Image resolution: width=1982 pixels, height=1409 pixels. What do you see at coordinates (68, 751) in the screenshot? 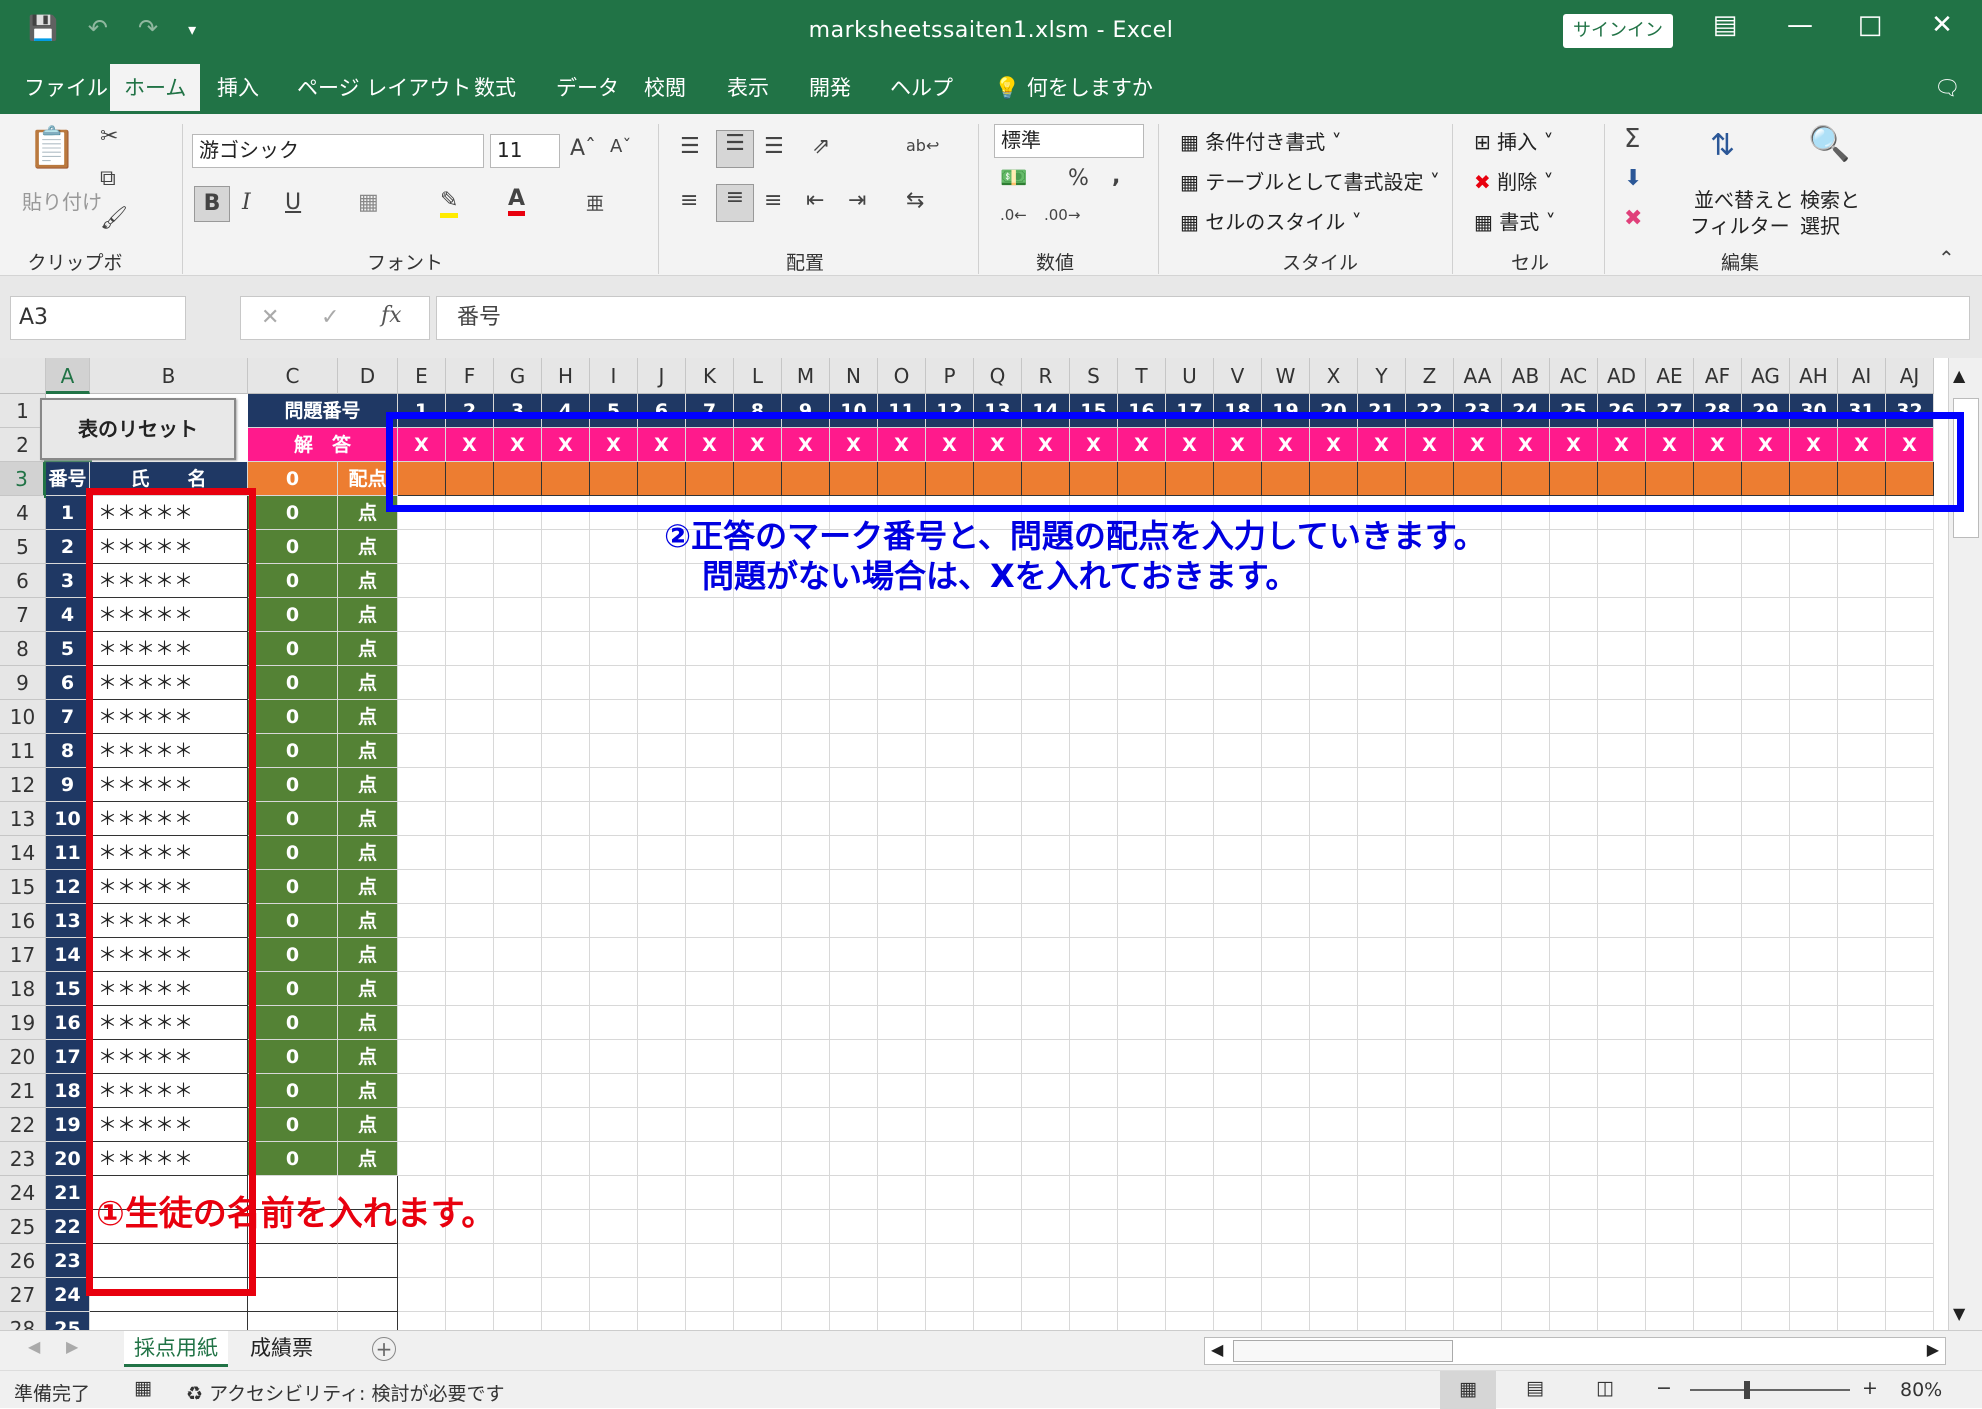
I see `student-number: 8` at bounding box center [68, 751].